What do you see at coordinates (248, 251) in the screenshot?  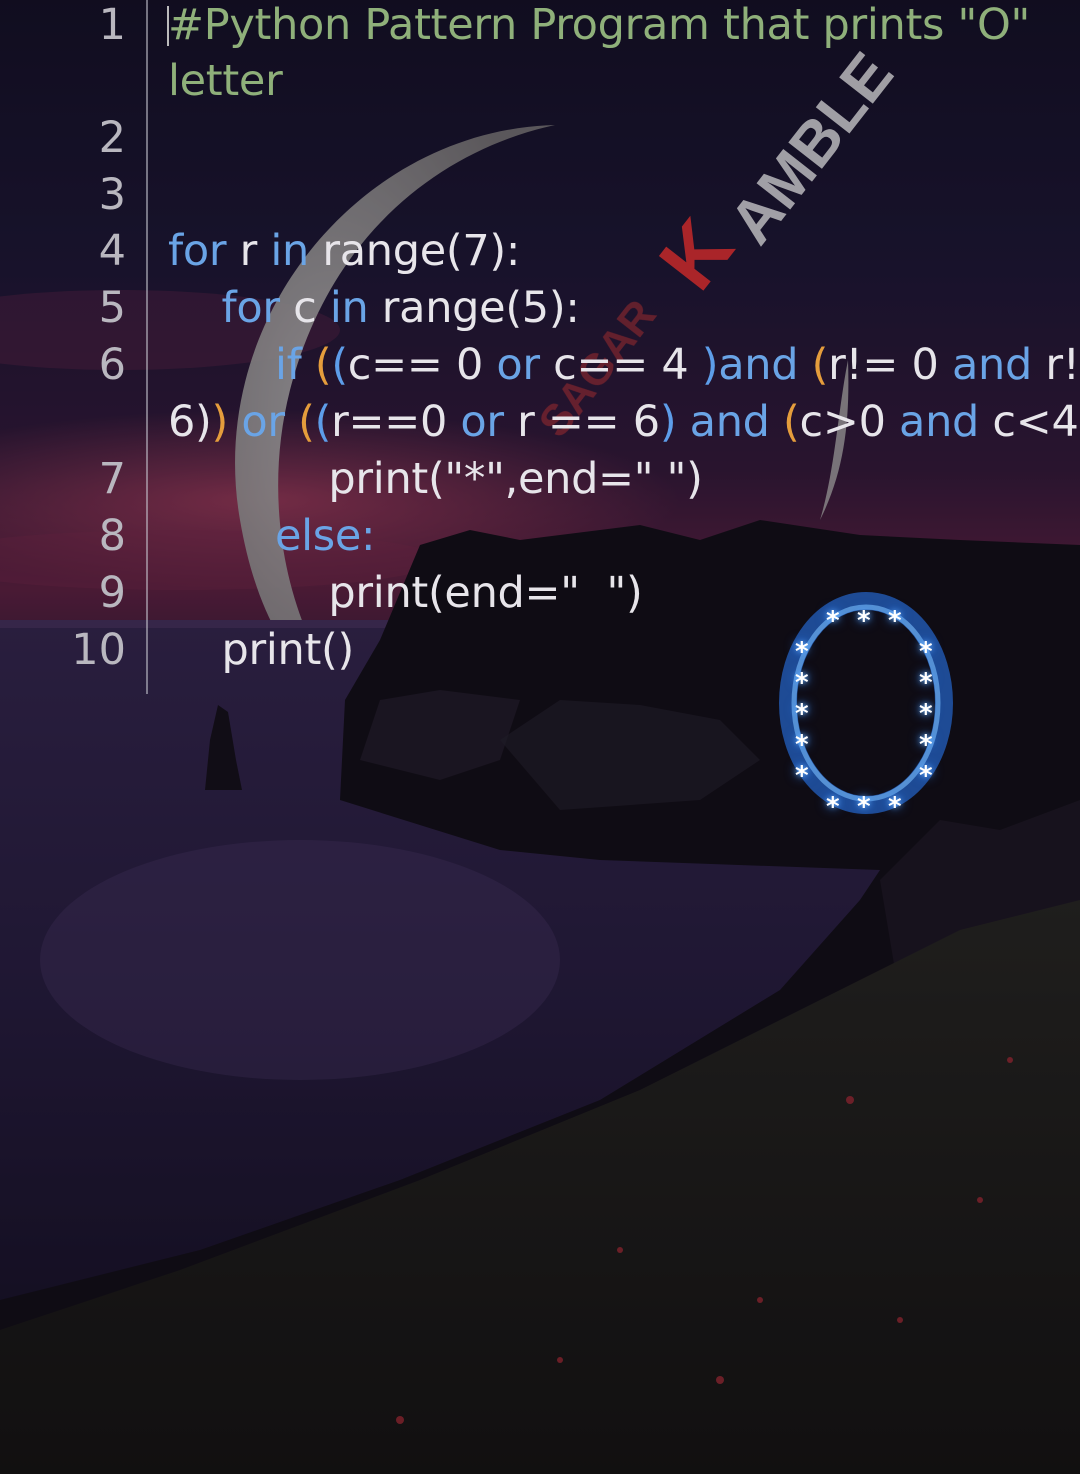 I see `code-token: r` at bounding box center [248, 251].